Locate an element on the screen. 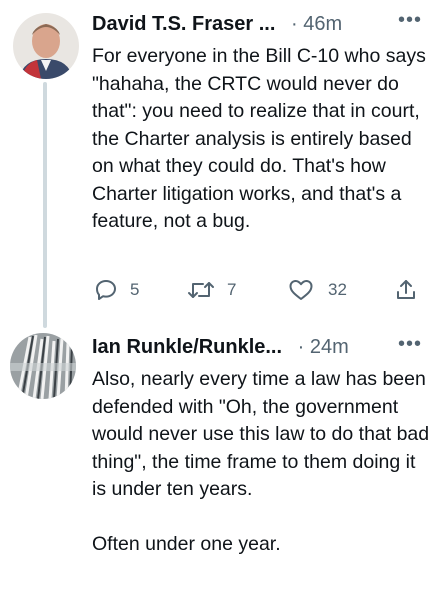 This screenshot has height=600, width=442. tweet-actions: 5 7 32 is located at coordinates (257, 290).